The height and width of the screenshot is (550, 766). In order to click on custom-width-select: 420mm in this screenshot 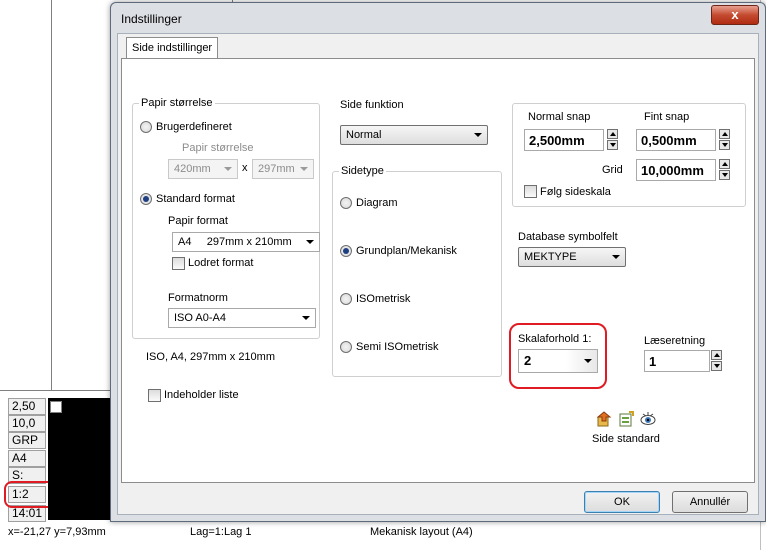, I will do `click(203, 169)`.